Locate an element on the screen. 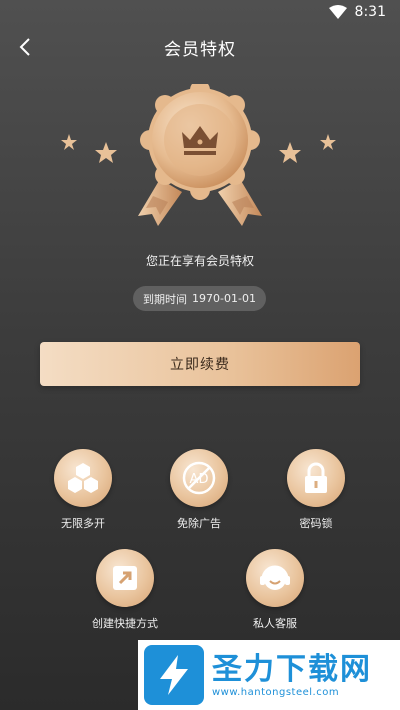 The height and width of the screenshot is (710, 400). expire-date: 1970-01-01 is located at coordinates (224, 298).